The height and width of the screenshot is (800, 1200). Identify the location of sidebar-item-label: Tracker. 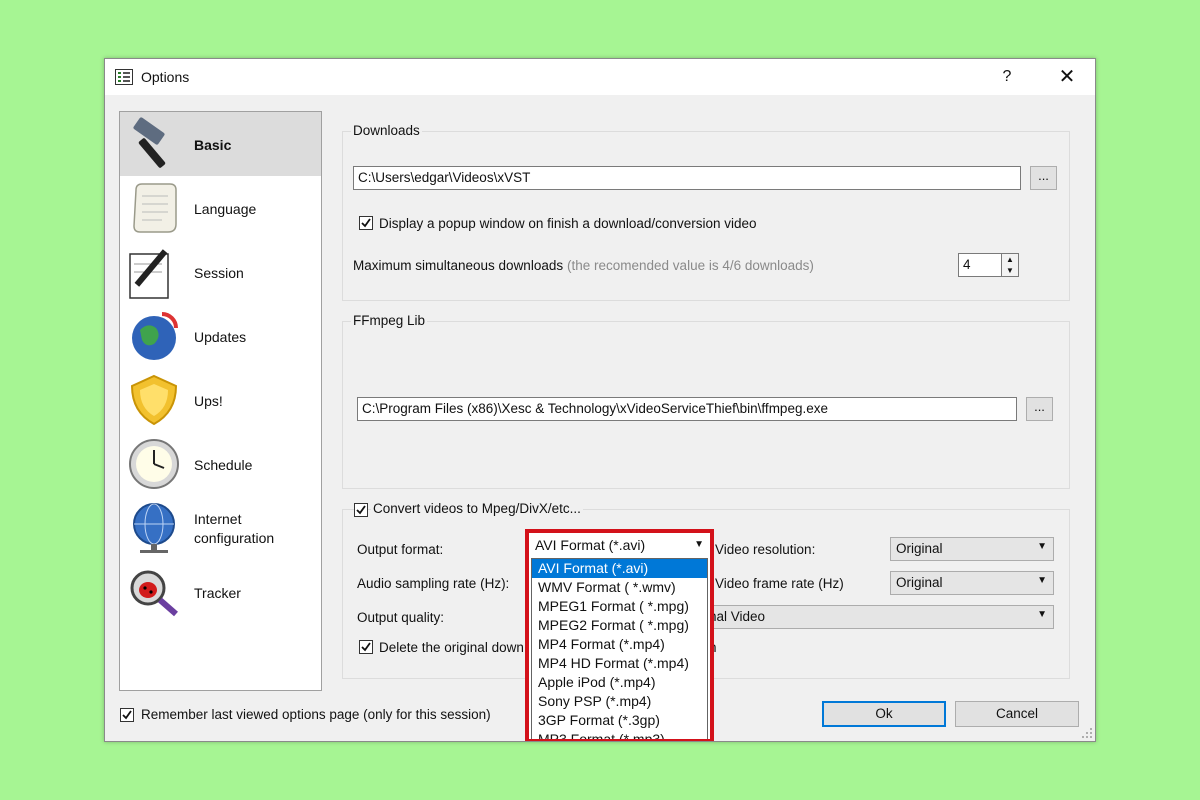
(217, 593).